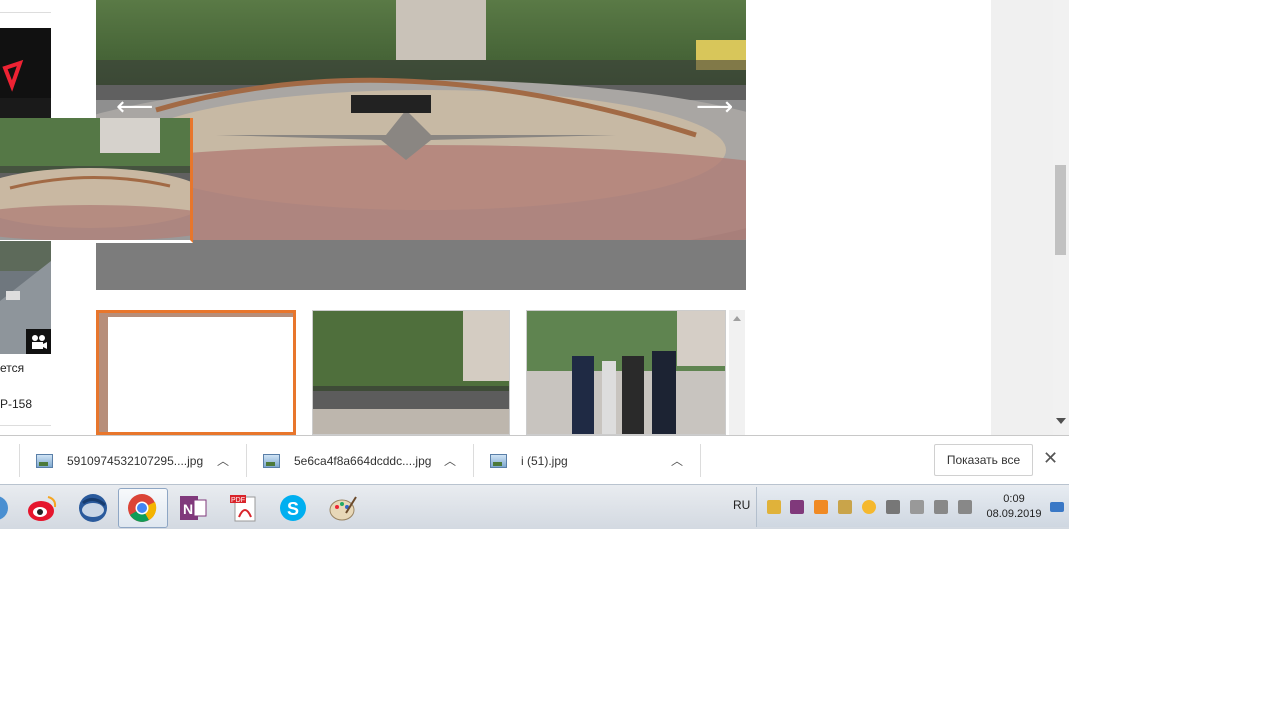 The height and width of the screenshot is (720, 1280). I want to click on sidebar-thumbnail-logo, so click(25, 73).